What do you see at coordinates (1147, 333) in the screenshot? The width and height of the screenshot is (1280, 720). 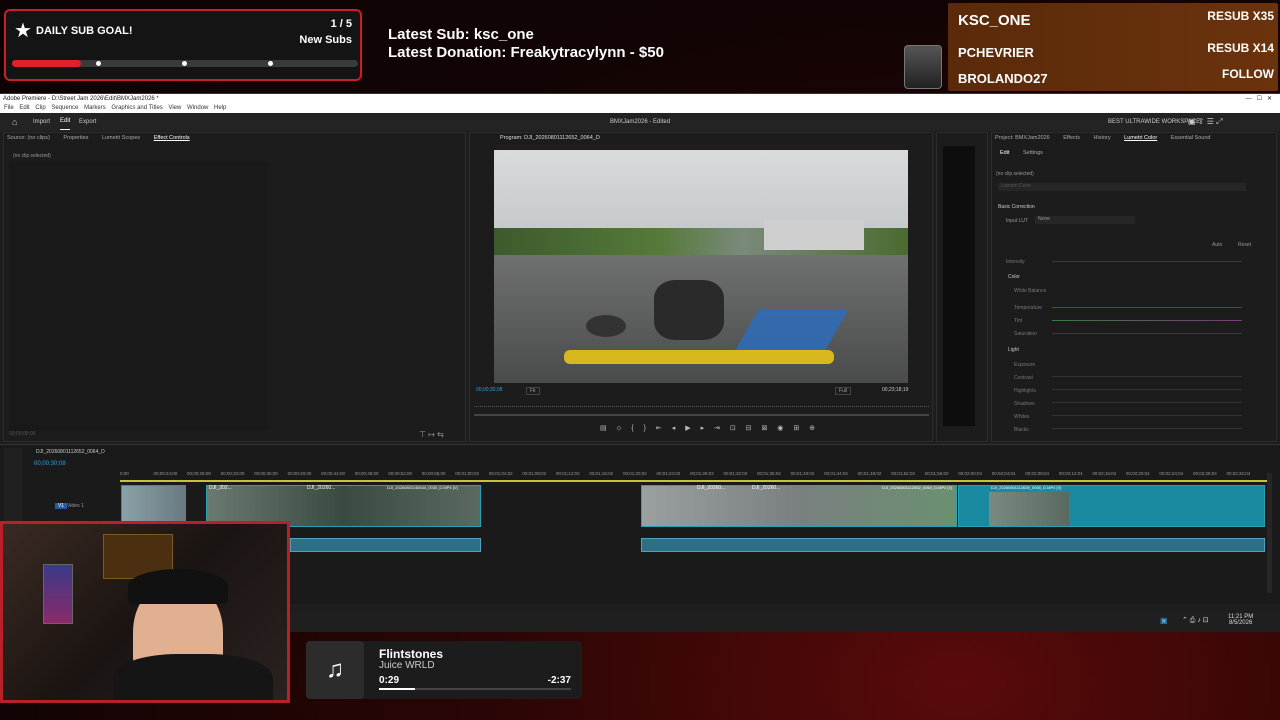 I see `saturation-slider` at bounding box center [1147, 333].